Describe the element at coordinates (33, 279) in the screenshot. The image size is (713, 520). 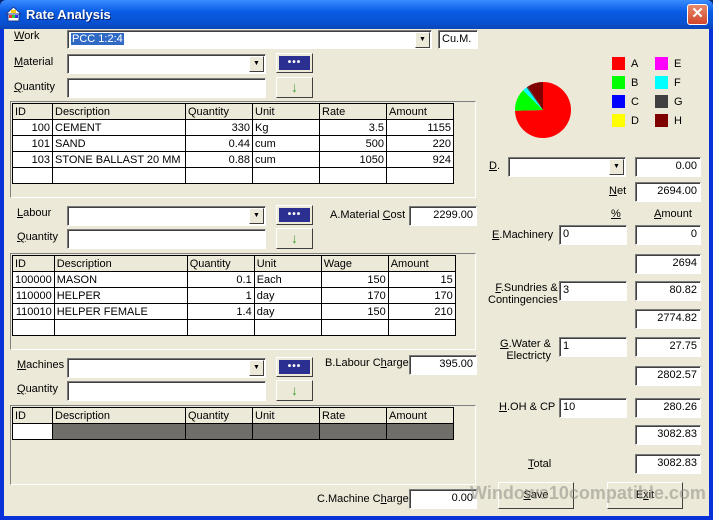
I see `table-cell: 100000` at that location.